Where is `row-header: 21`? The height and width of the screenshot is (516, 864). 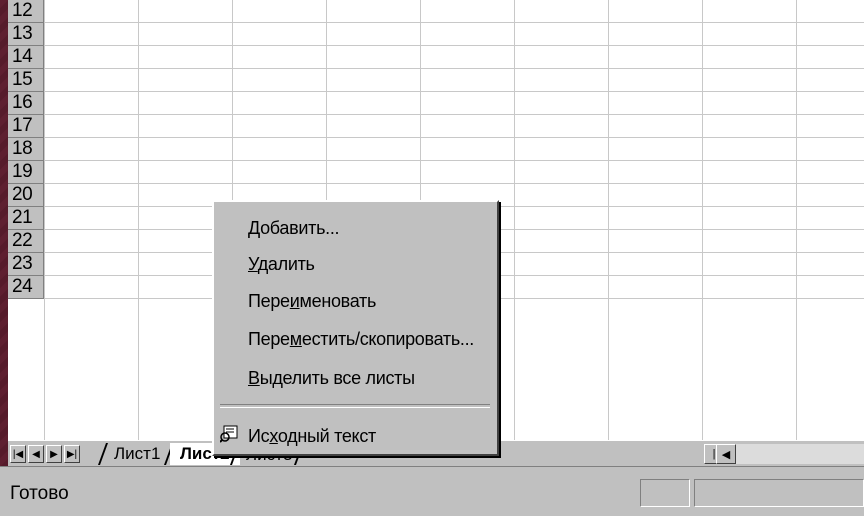 row-header: 21 is located at coordinates (26, 218).